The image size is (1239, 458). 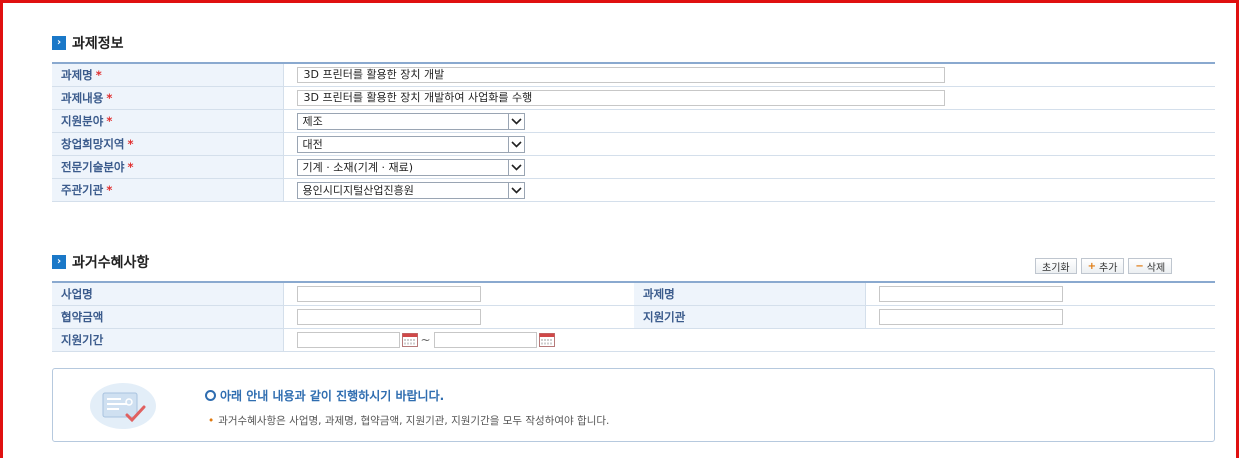 I want to click on support-field-select: 제조, so click(x=410, y=121).